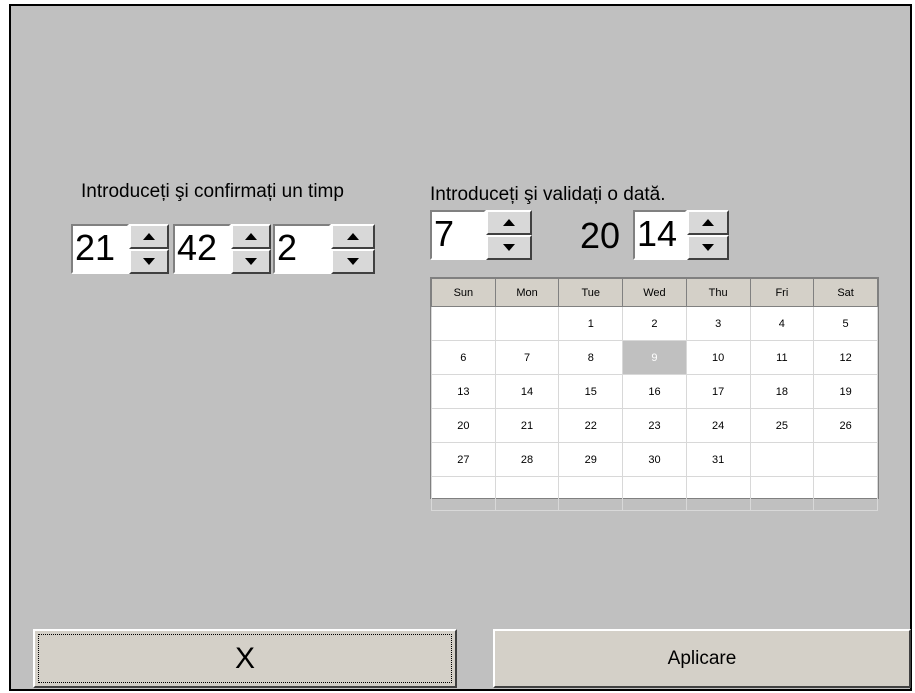 The width and height of the screenshot is (915, 693). Describe the element at coordinates (527, 357) in the screenshot. I see `calendar-day-cell: 7` at that location.